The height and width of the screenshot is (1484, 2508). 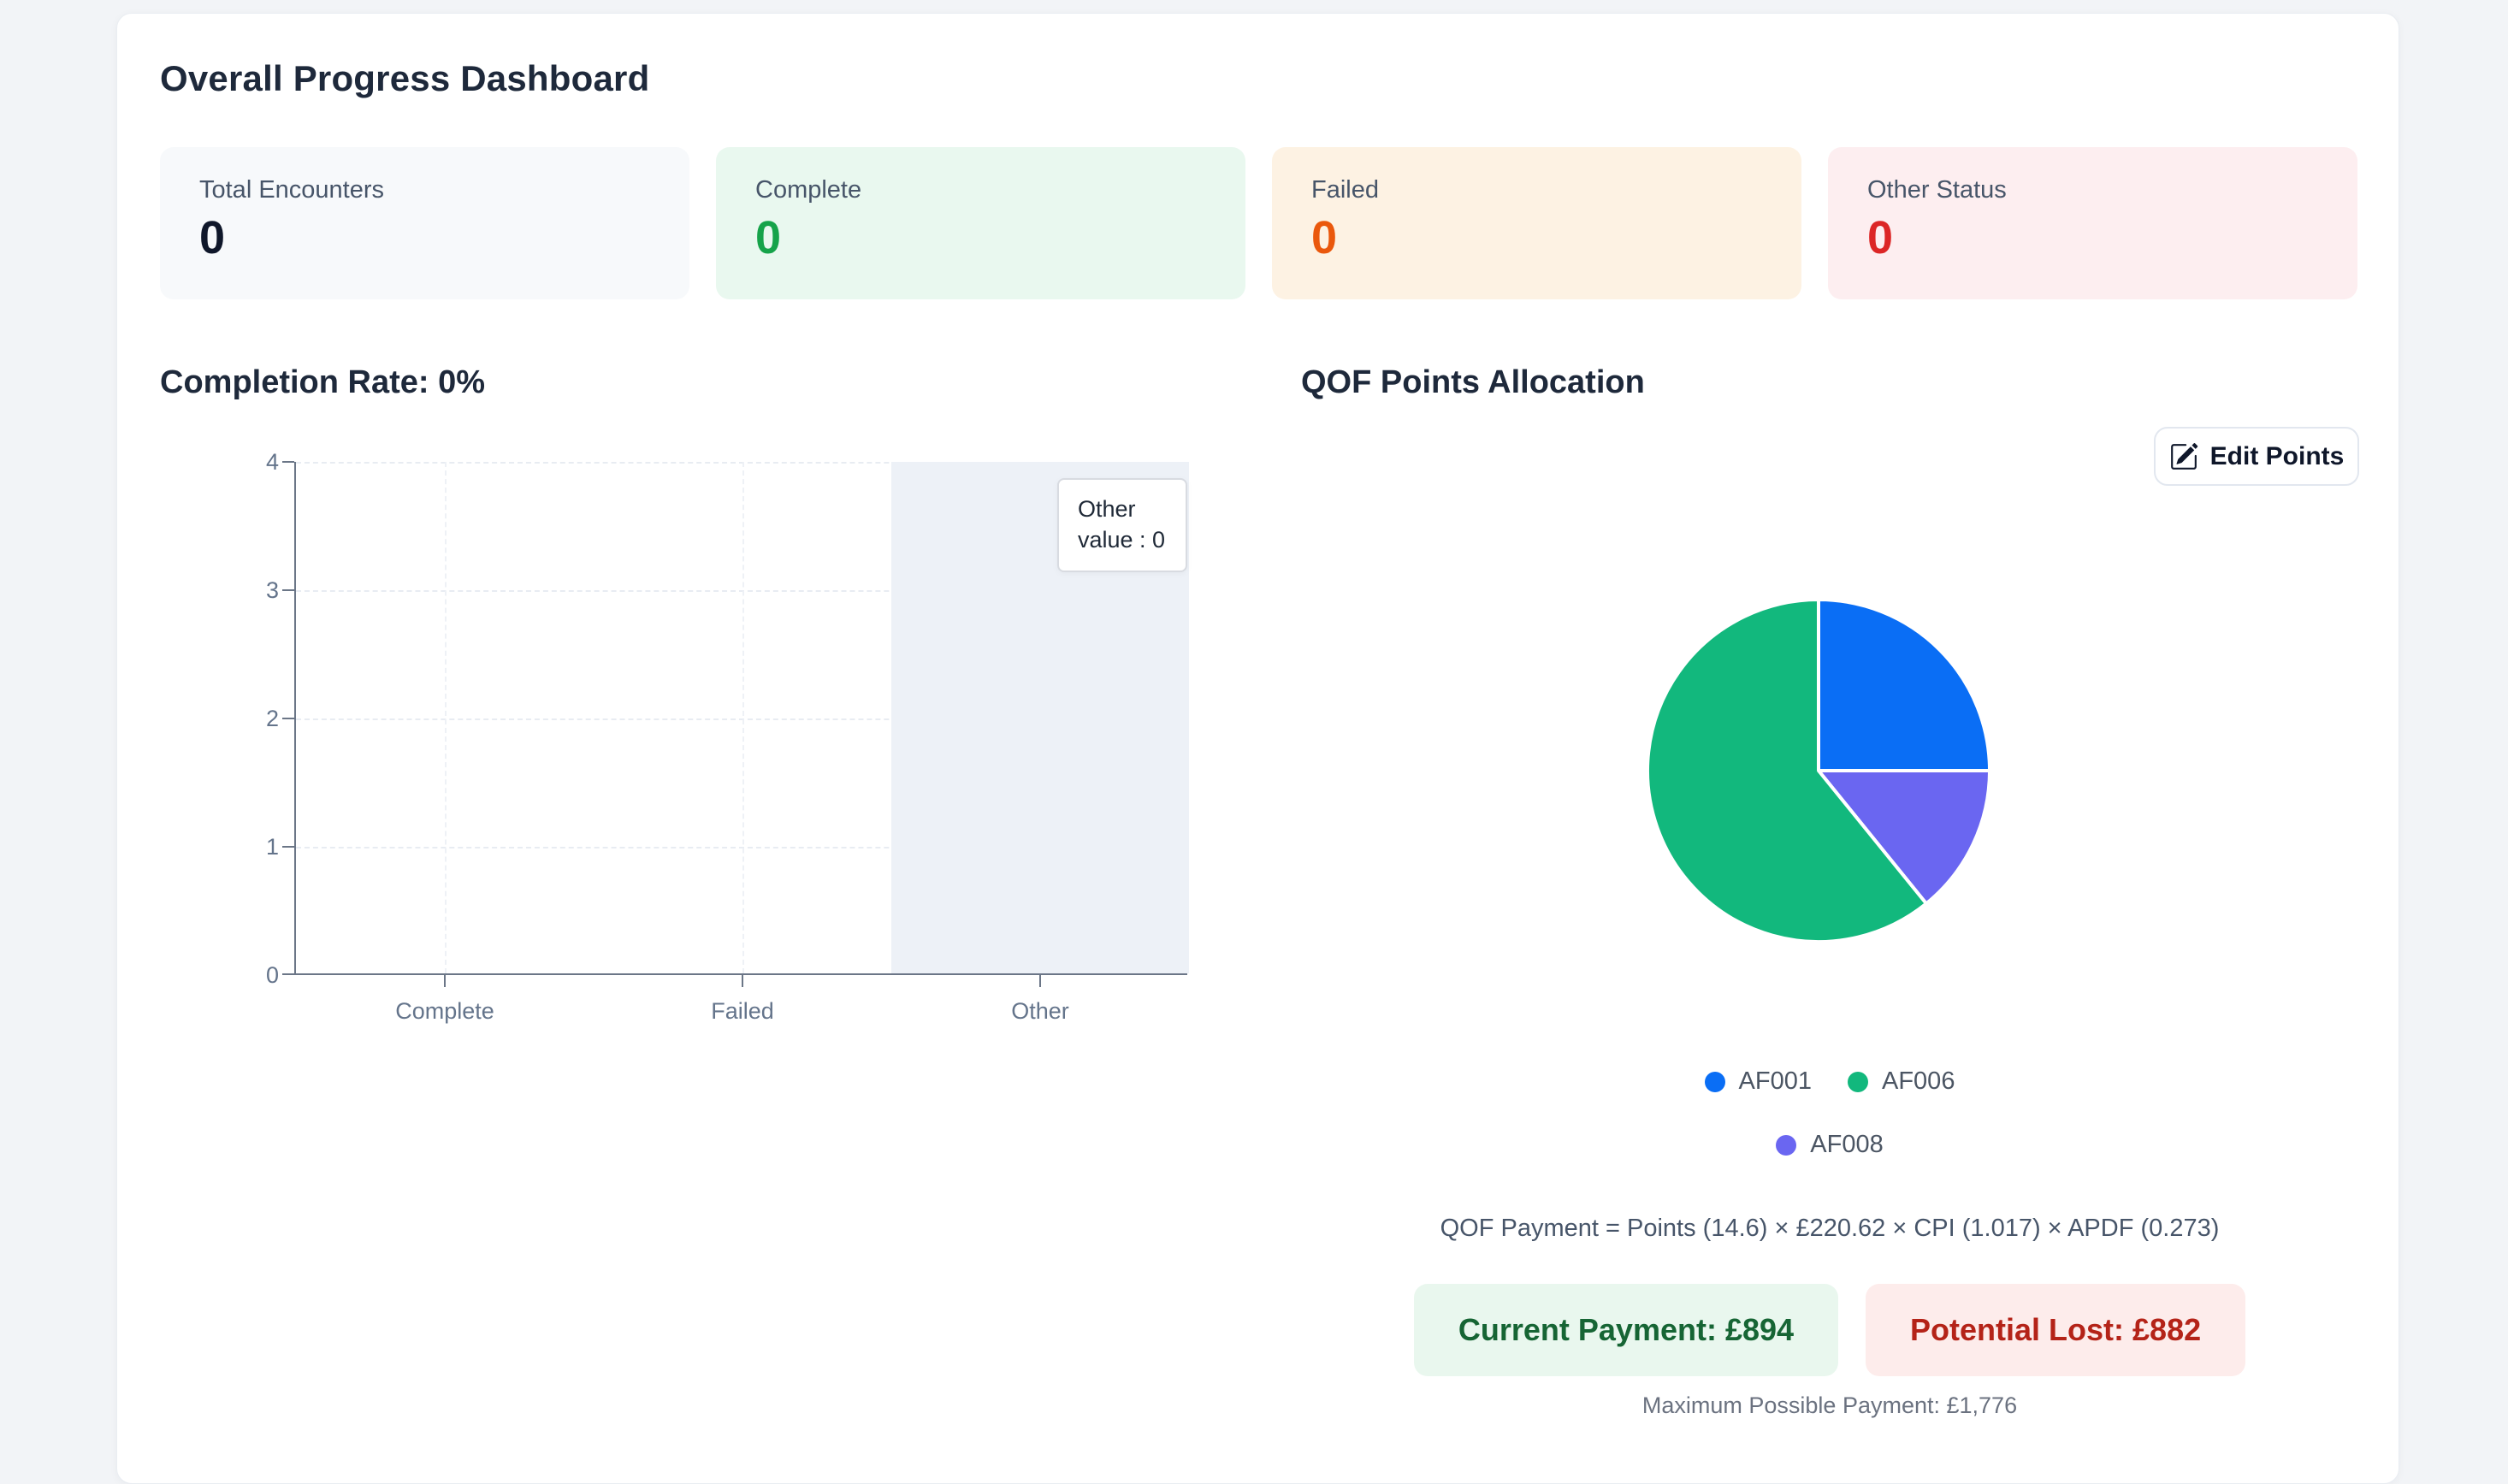 What do you see at coordinates (2092, 223) in the screenshot?
I see `stat-card-other-status: Other Status 0` at bounding box center [2092, 223].